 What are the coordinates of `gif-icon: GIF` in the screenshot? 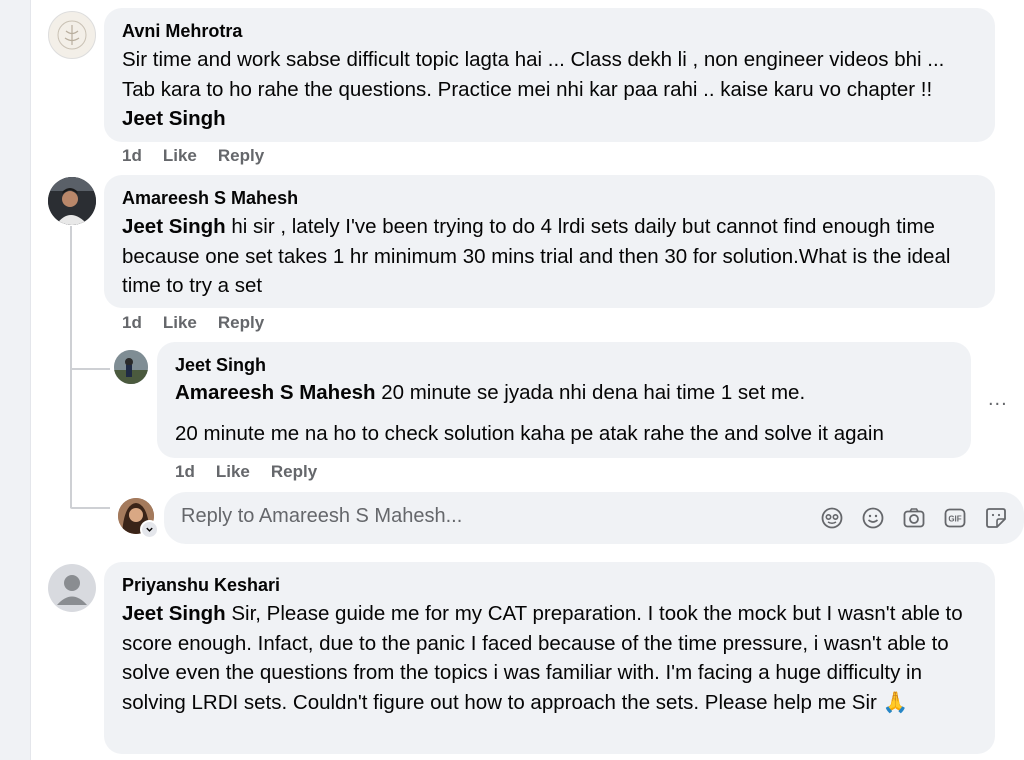 It's located at (955, 518).